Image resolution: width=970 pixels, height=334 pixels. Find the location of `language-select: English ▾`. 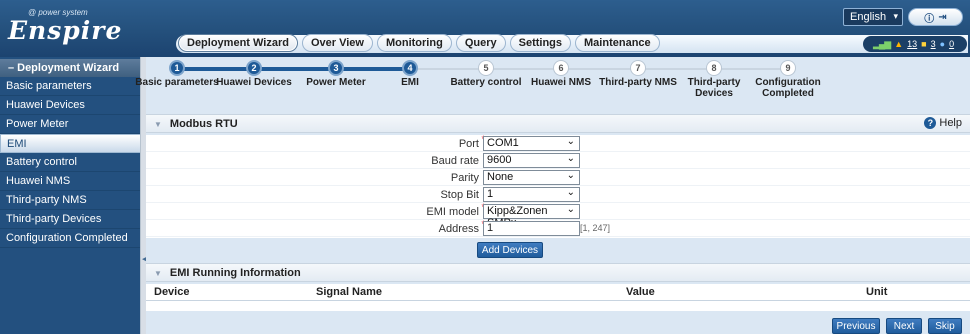

language-select: English ▾ is located at coordinates (873, 17).